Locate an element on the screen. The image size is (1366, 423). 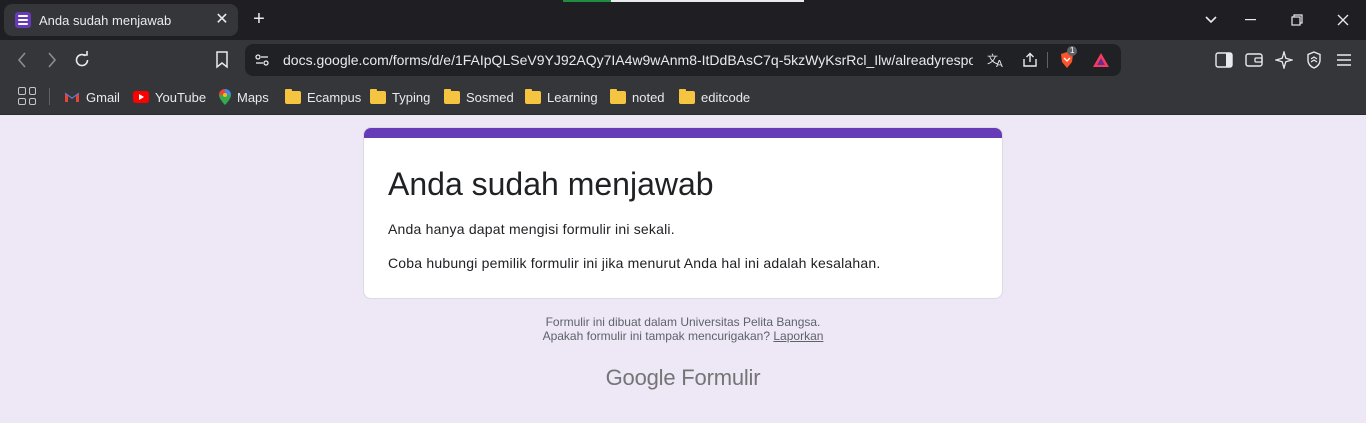
bookmark-label: editcode is located at coordinates (726, 97).